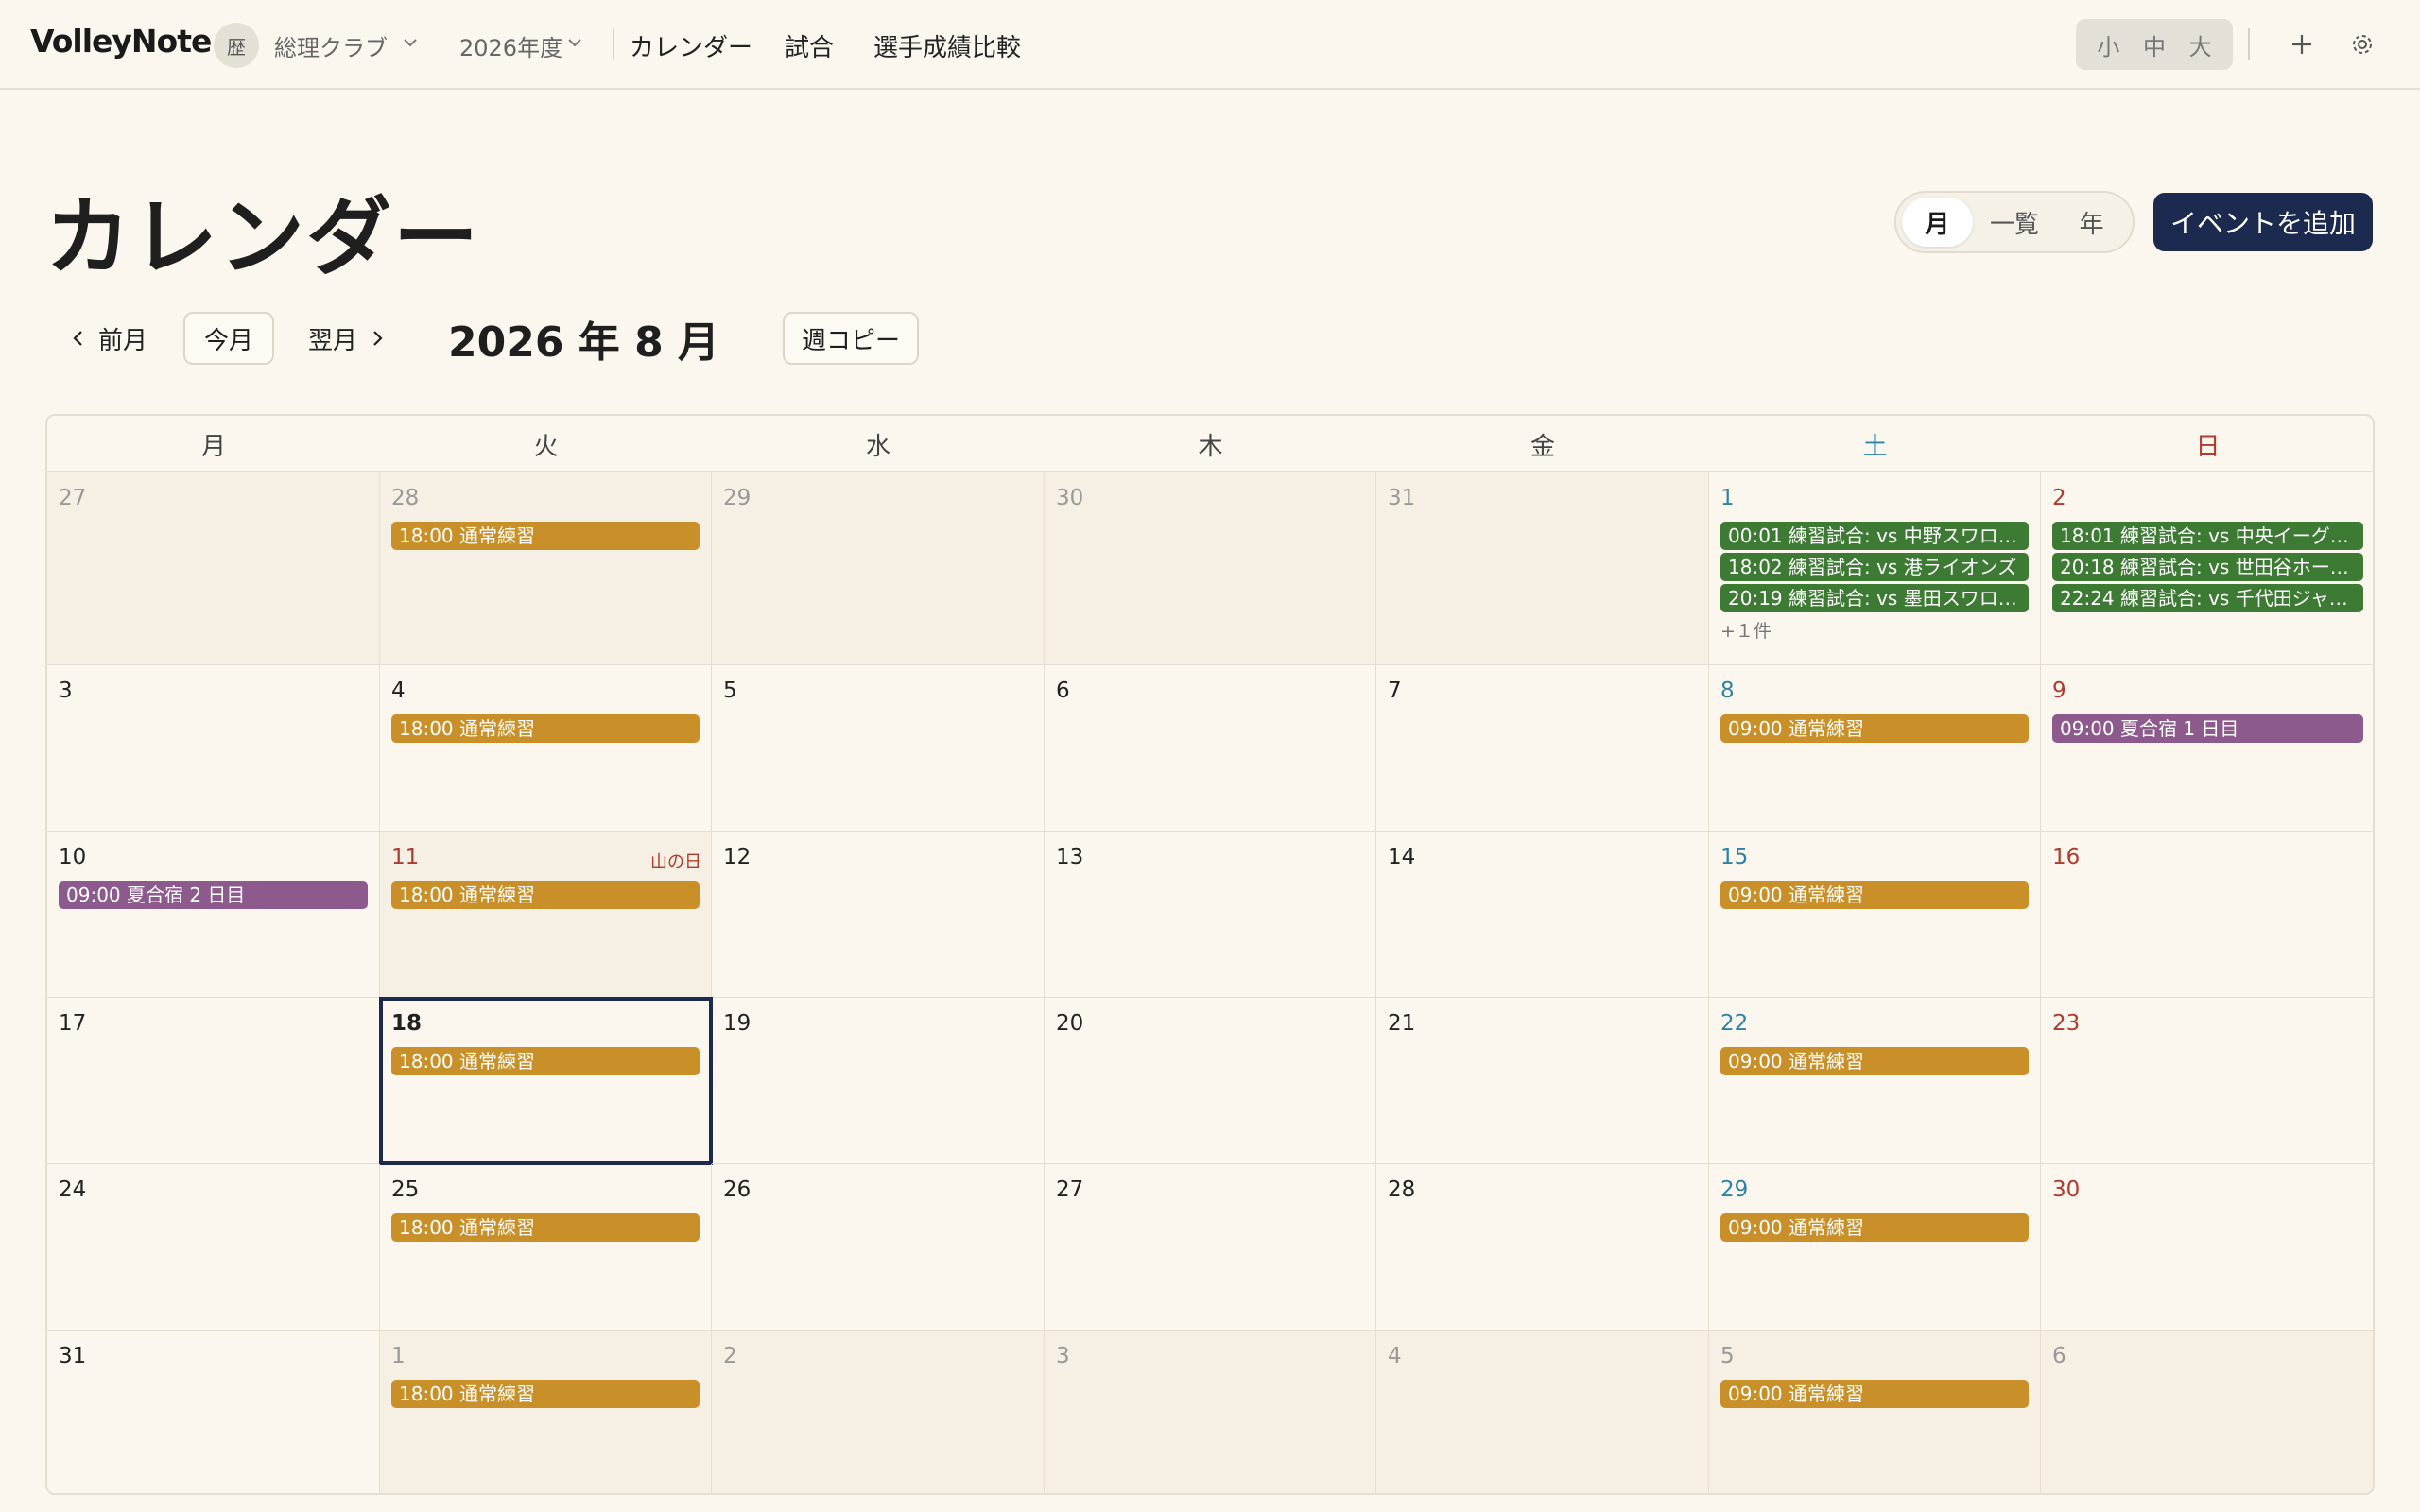 The width and height of the screenshot is (2420, 1512). Describe the element at coordinates (878, 1412) in the screenshot. I see `calendar-day-cell: 2` at that location.